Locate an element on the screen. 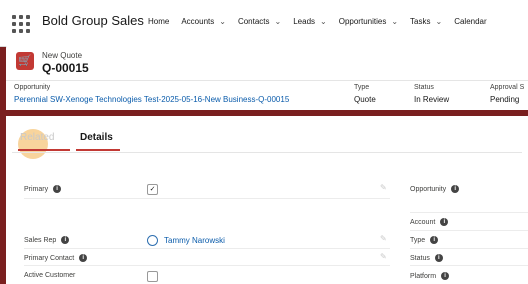  active-customer-label: Active Customer is located at coordinates (49, 275).